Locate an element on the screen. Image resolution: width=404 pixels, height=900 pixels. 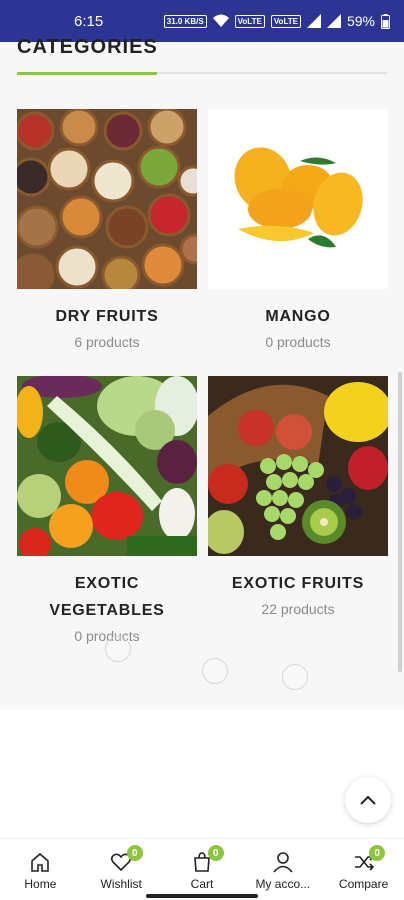
category-name: EXOTIC FRUITS is located at coordinates (298, 583).